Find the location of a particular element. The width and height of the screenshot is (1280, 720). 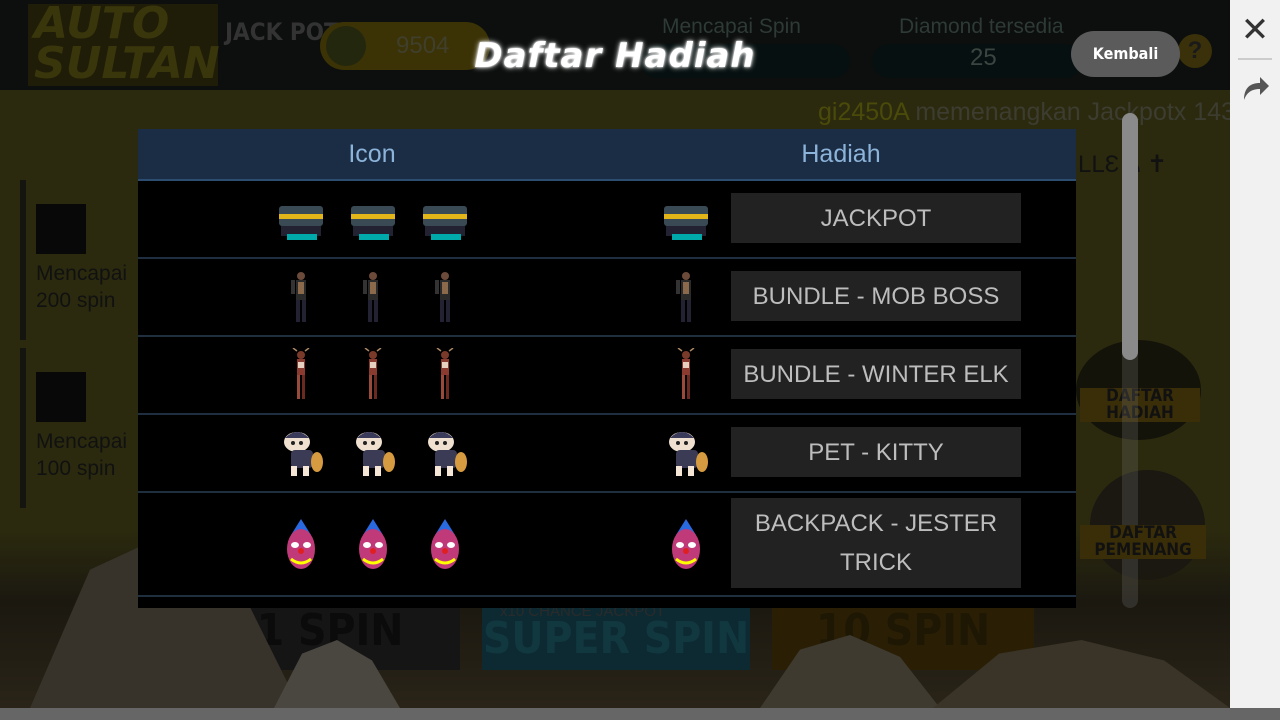

diamond-value: 25 is located at coordinates (983, 57).